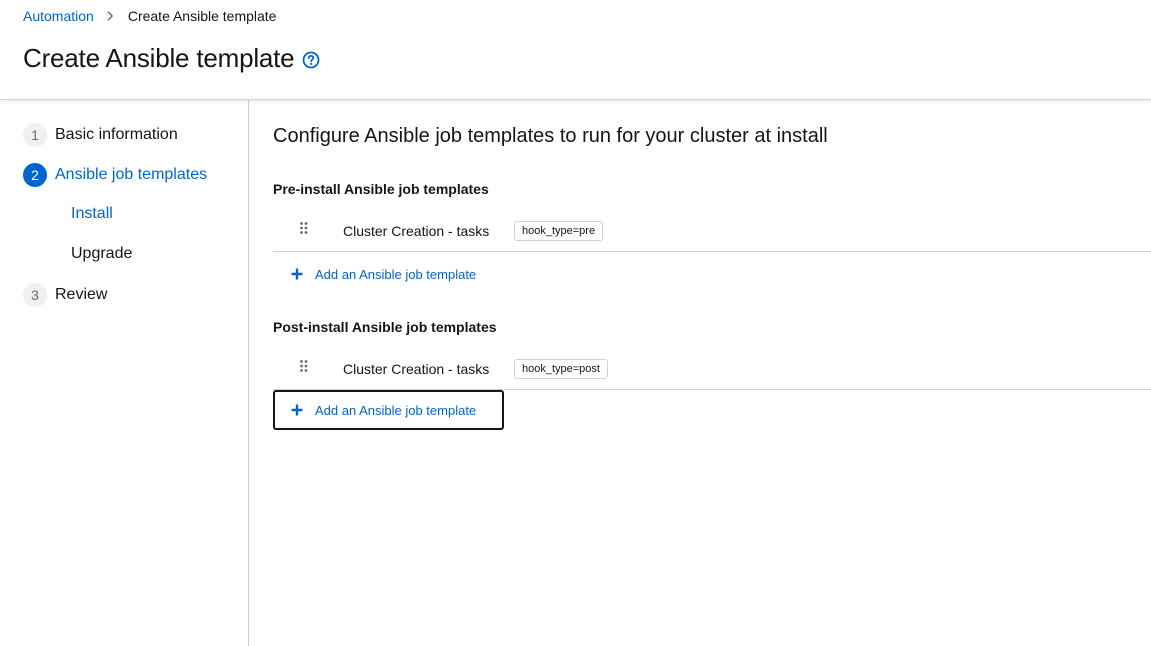 This screenshot has width=1151, height=646. Describe the element at coordinates (385, 327) in the screenshot. I see `post-install-title: Post-install Ansible job templates` at that location.